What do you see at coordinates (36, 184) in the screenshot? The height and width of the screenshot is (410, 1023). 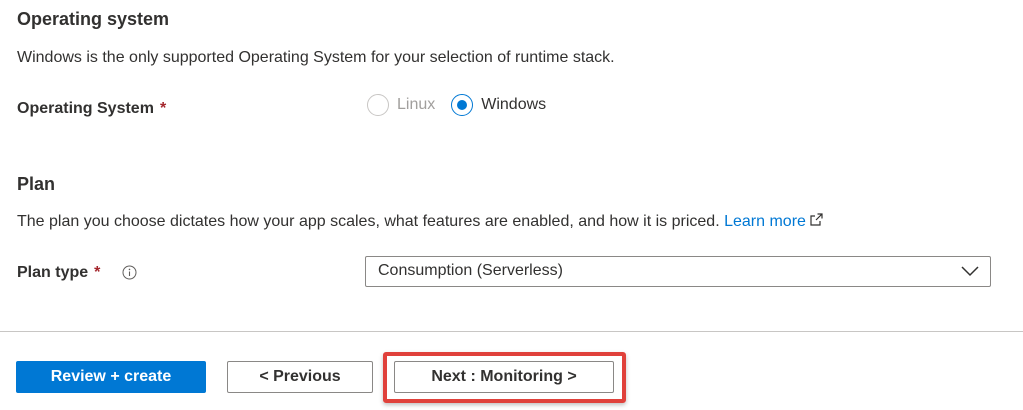 I see `plan-section-title: Plan` at bounding box center [36, 184].